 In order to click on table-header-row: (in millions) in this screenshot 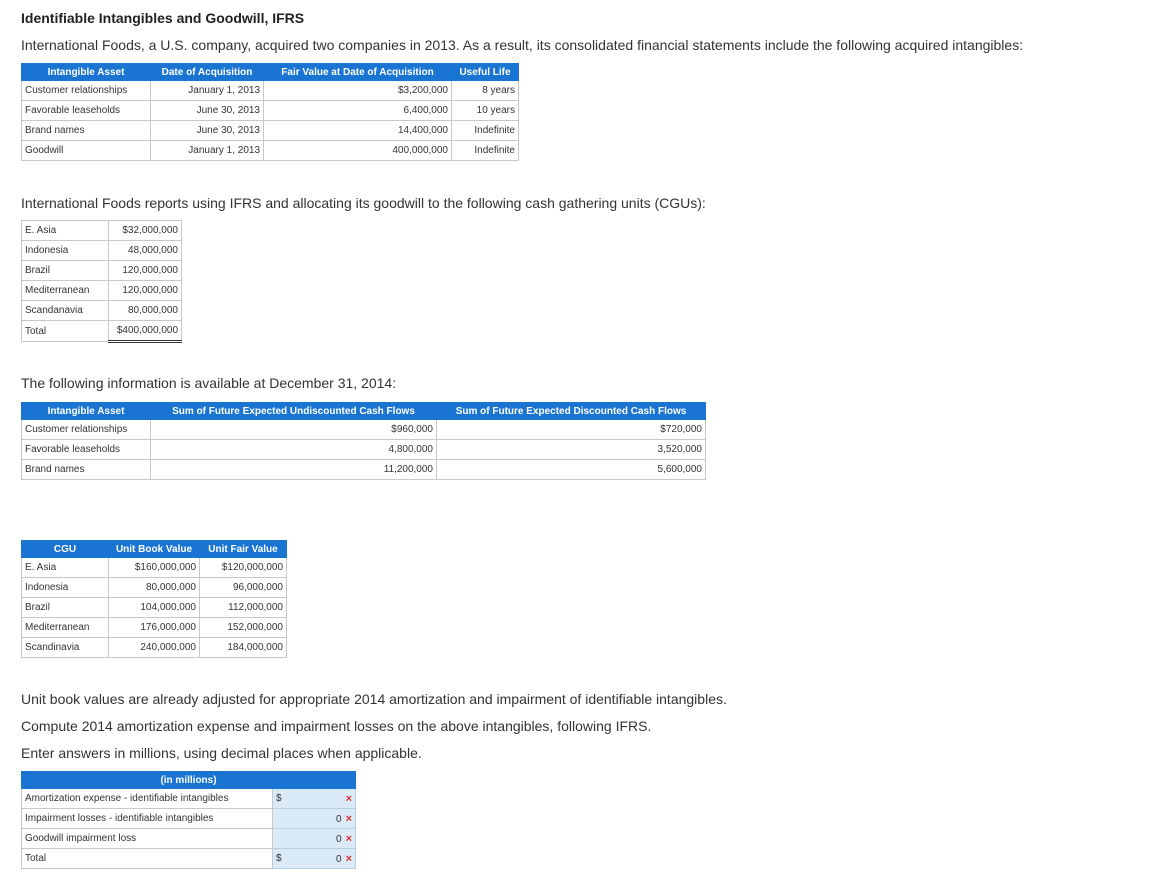, I will do `click(188, 780)`.